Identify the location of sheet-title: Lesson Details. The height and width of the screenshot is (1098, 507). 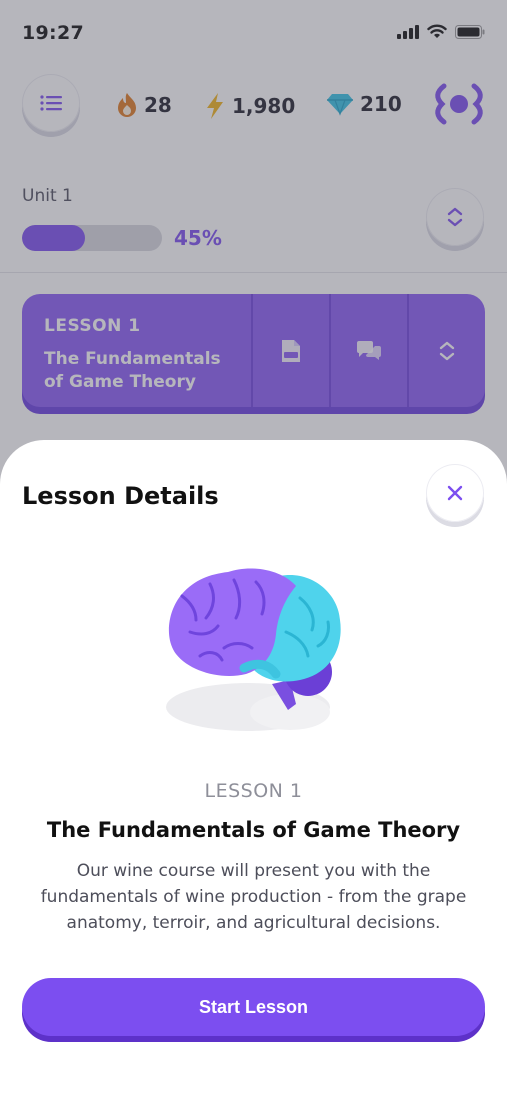
(120, 496).